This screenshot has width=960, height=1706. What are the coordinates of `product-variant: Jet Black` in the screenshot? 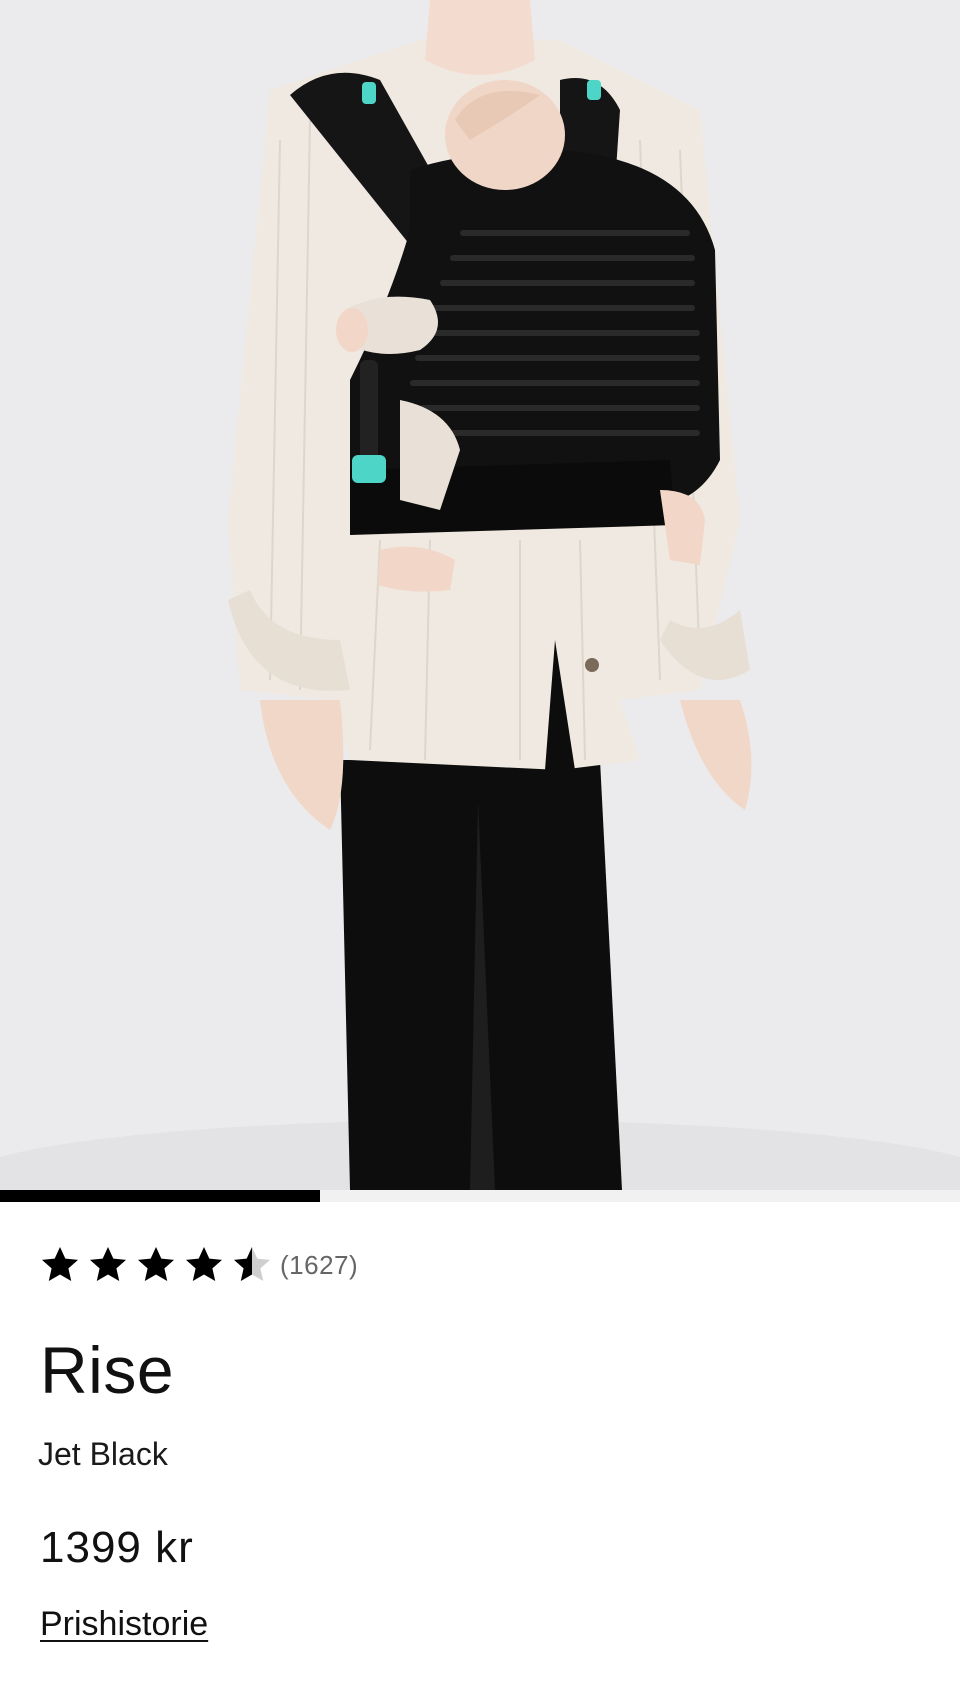 It's located at (103, 1454).